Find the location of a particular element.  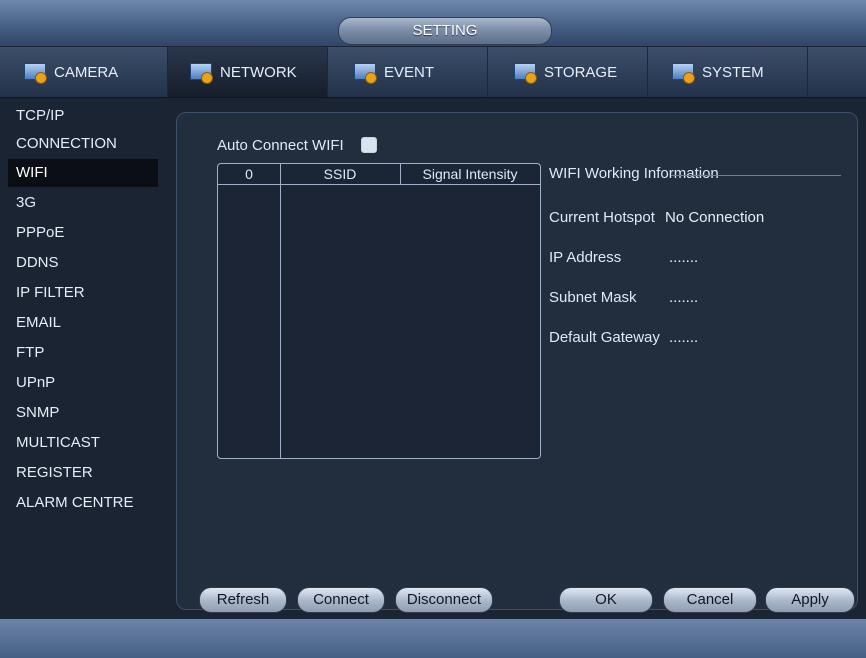

cancel-button: Cancel is located at coordinates (710, 600).